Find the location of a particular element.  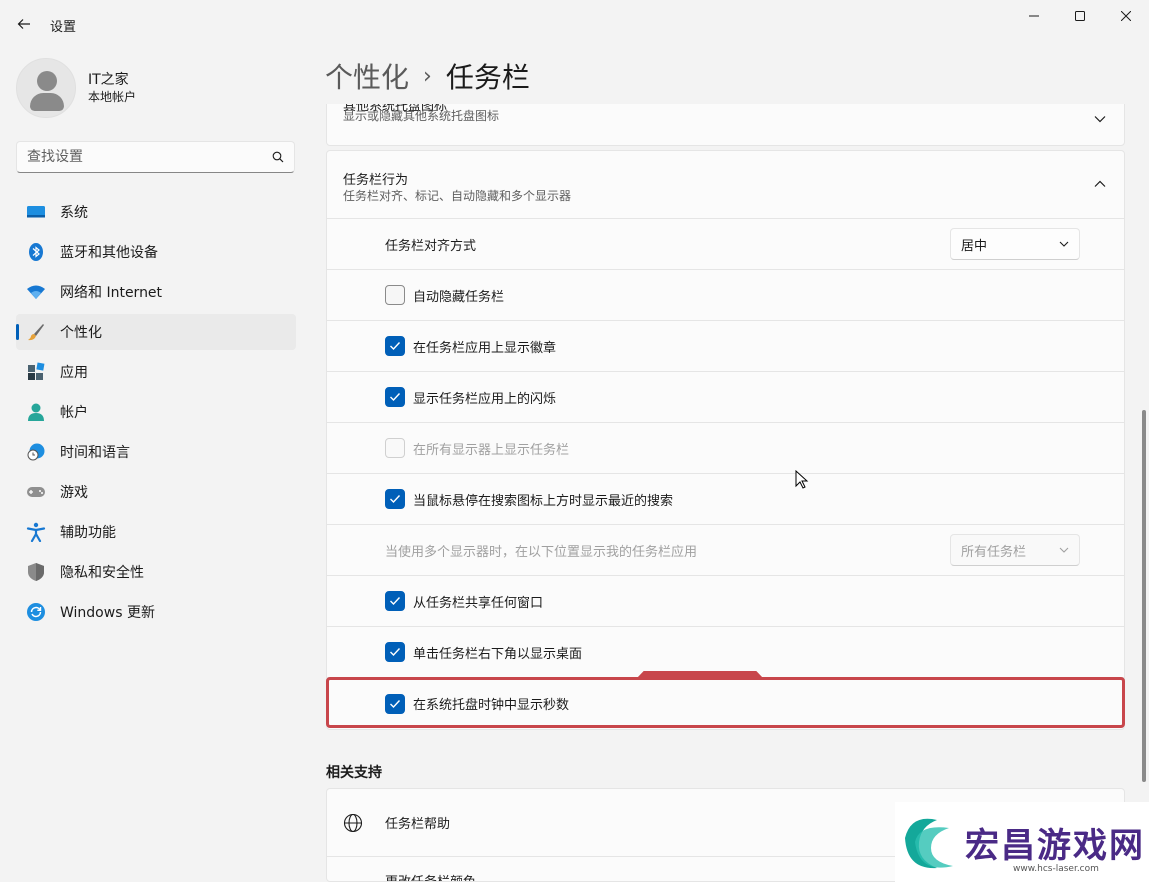

mouse-cursor-icon is located at coordinates (802, 479).